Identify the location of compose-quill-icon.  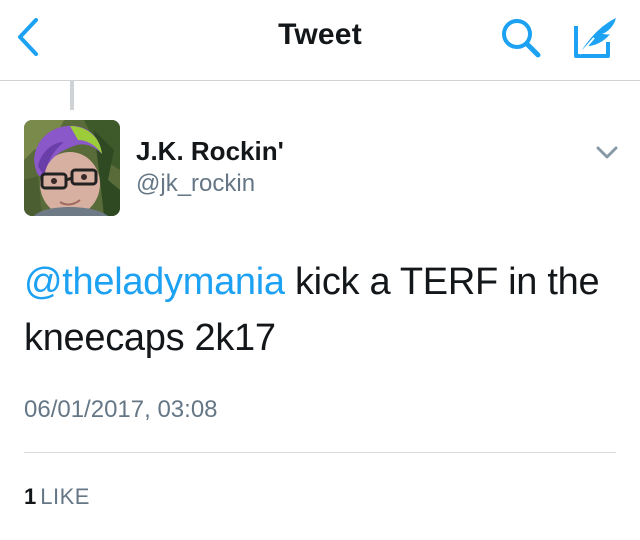
(595, 38).